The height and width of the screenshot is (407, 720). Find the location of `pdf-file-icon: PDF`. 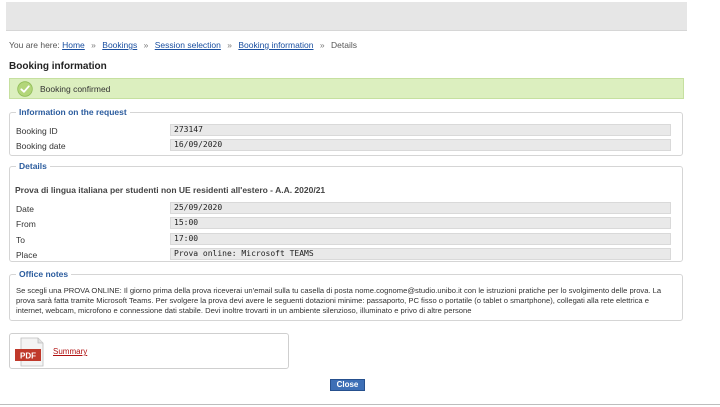

pdf-file-icon: PDF is located at coordinates (30, 352).